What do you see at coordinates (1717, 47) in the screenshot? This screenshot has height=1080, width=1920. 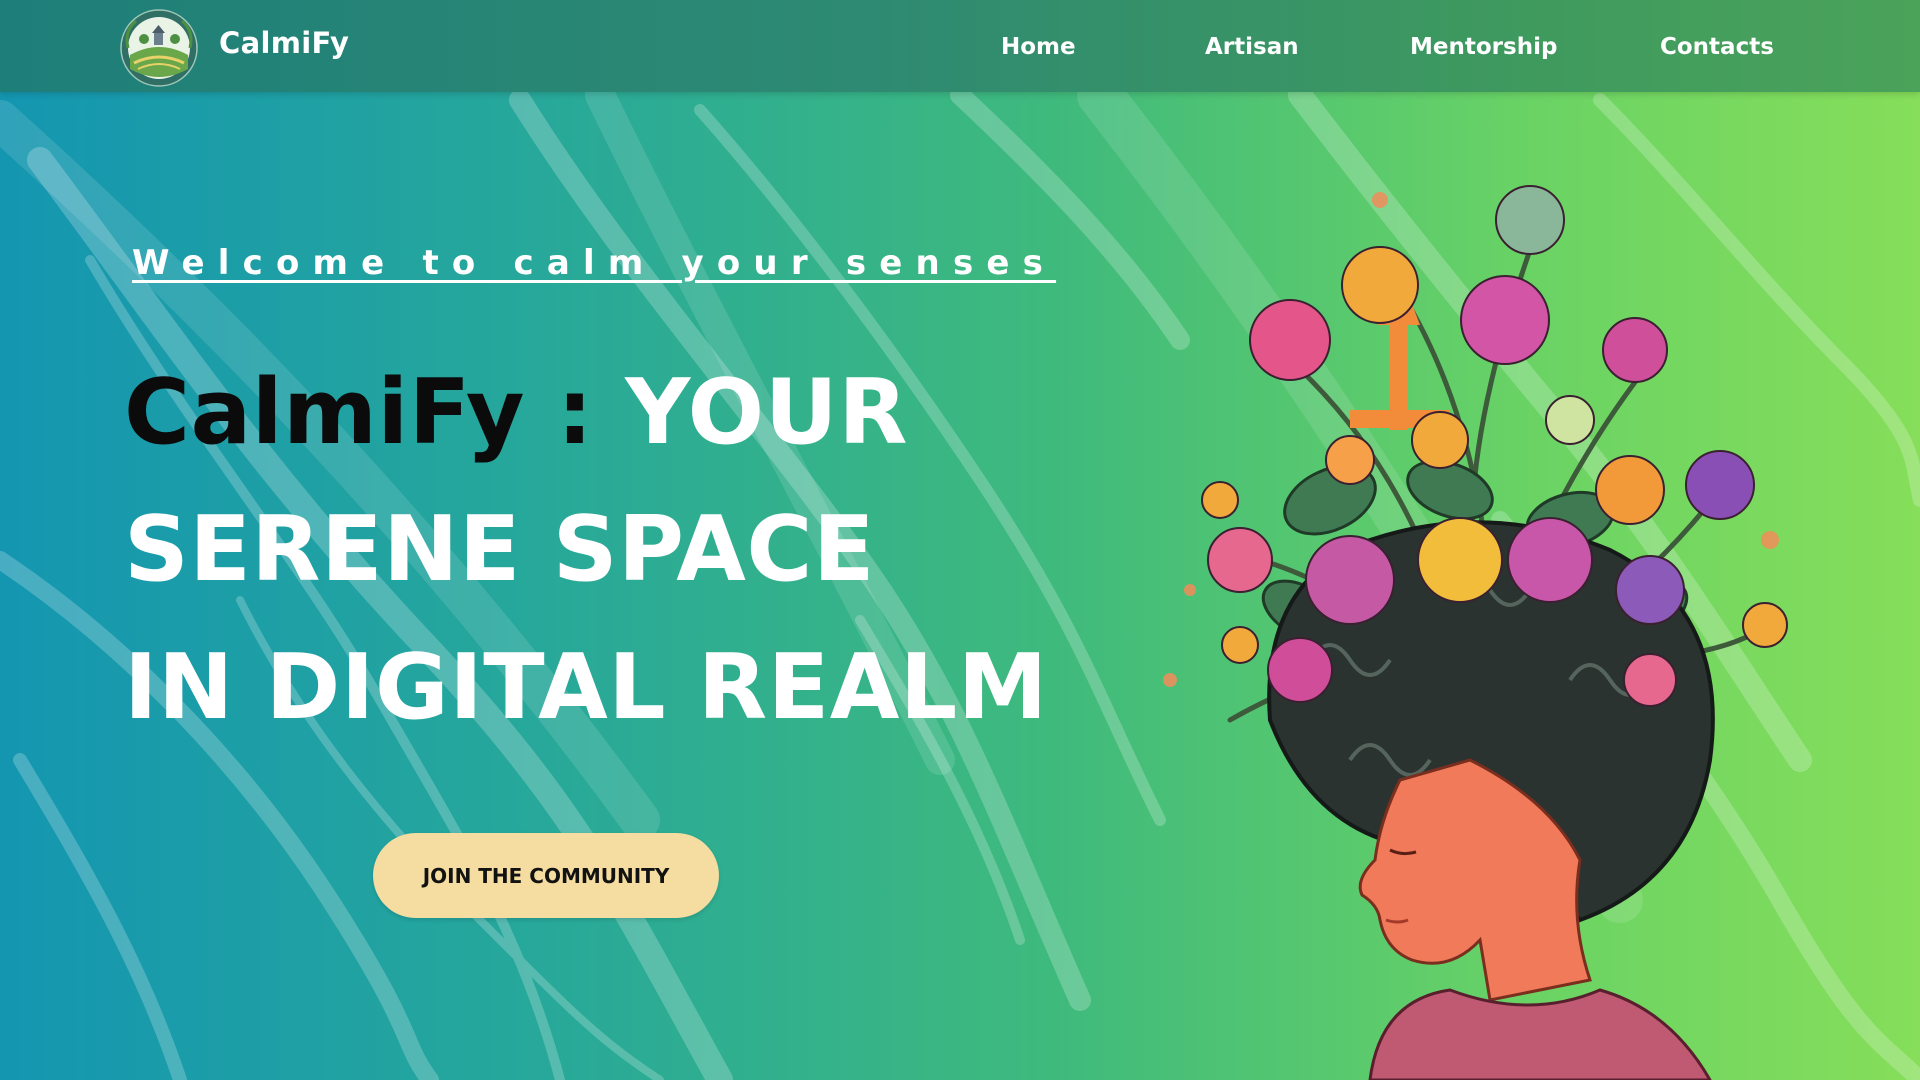 I see `nav-contacts: Contacts` at bounding box center [1717, 47].